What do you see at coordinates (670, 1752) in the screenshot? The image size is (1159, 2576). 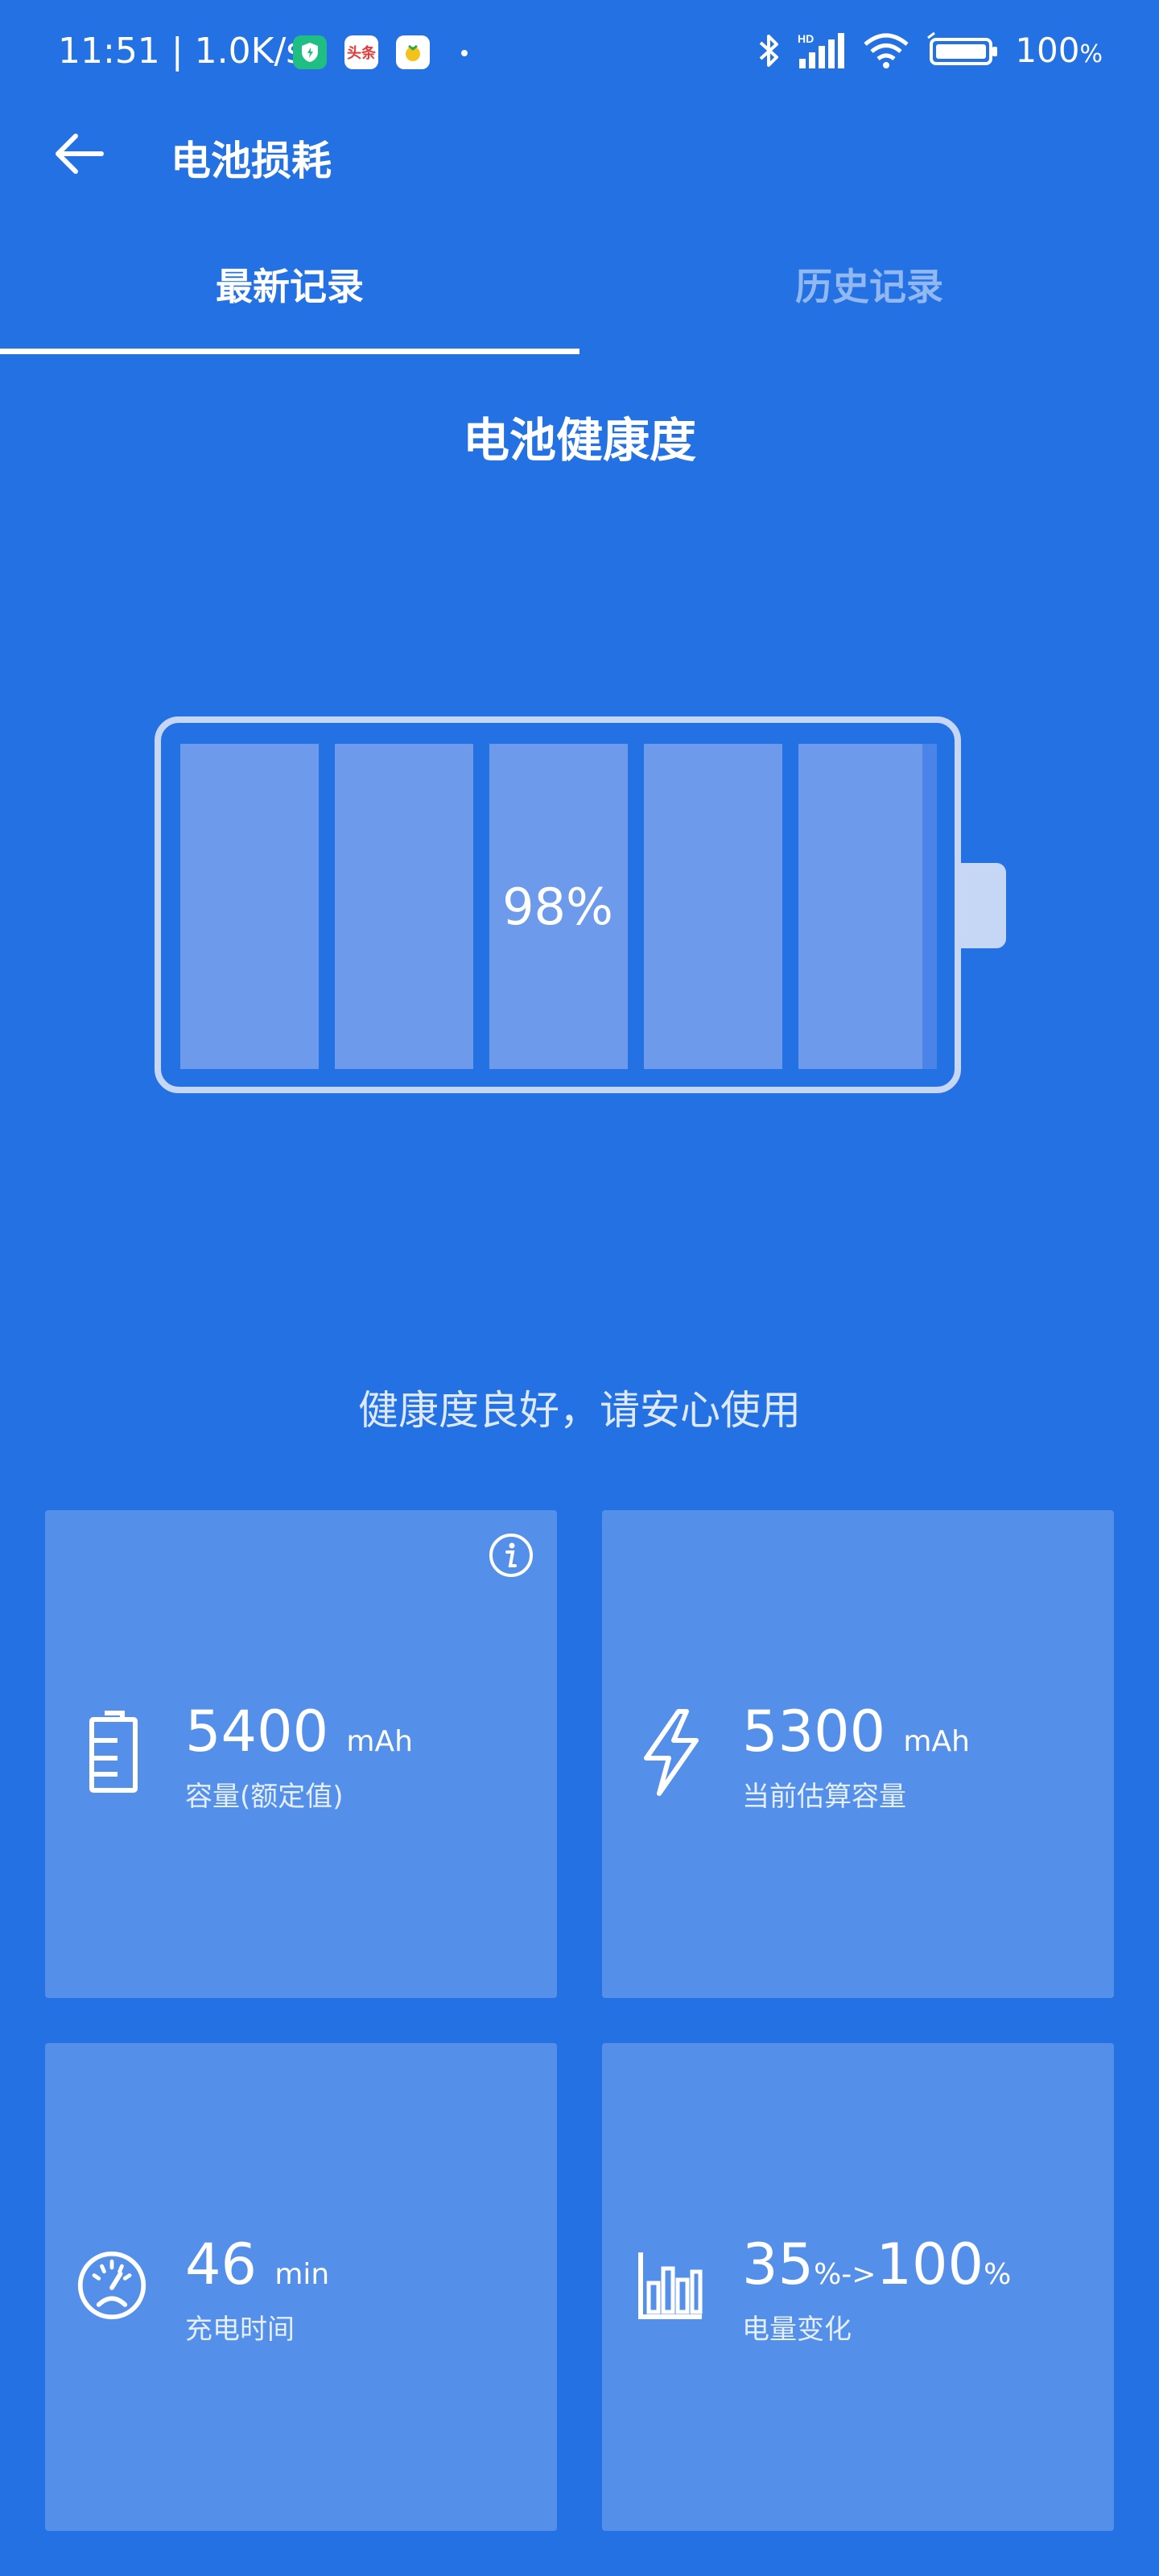 I see `lightning-icon` at bounding box center [670, 1752].